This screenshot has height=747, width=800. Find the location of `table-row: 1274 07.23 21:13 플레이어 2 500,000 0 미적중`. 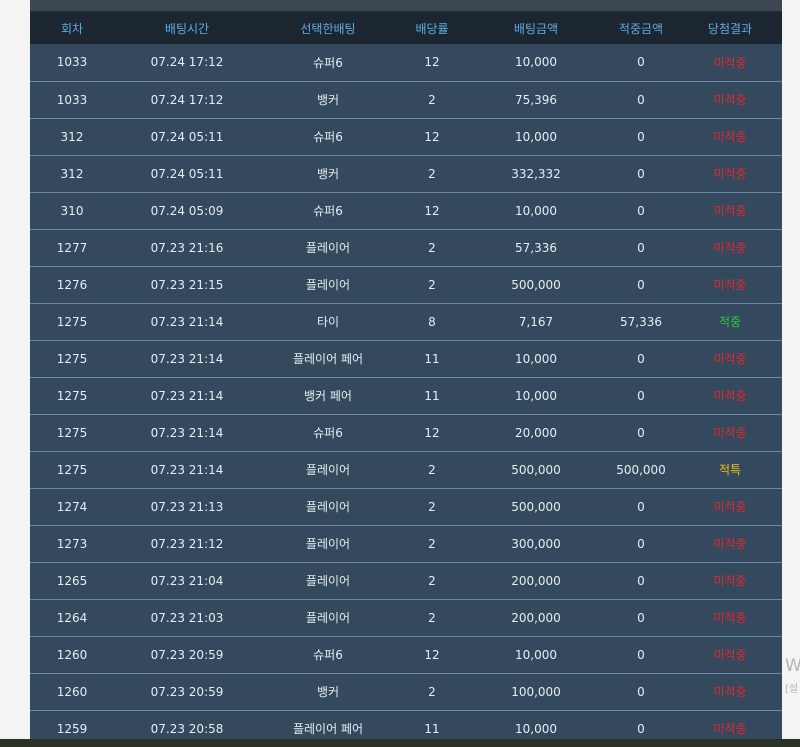

table-row: 1274 07.23 21:13 플레이어 2 500,000 0 미적중 is located at coordinates (406, 506).